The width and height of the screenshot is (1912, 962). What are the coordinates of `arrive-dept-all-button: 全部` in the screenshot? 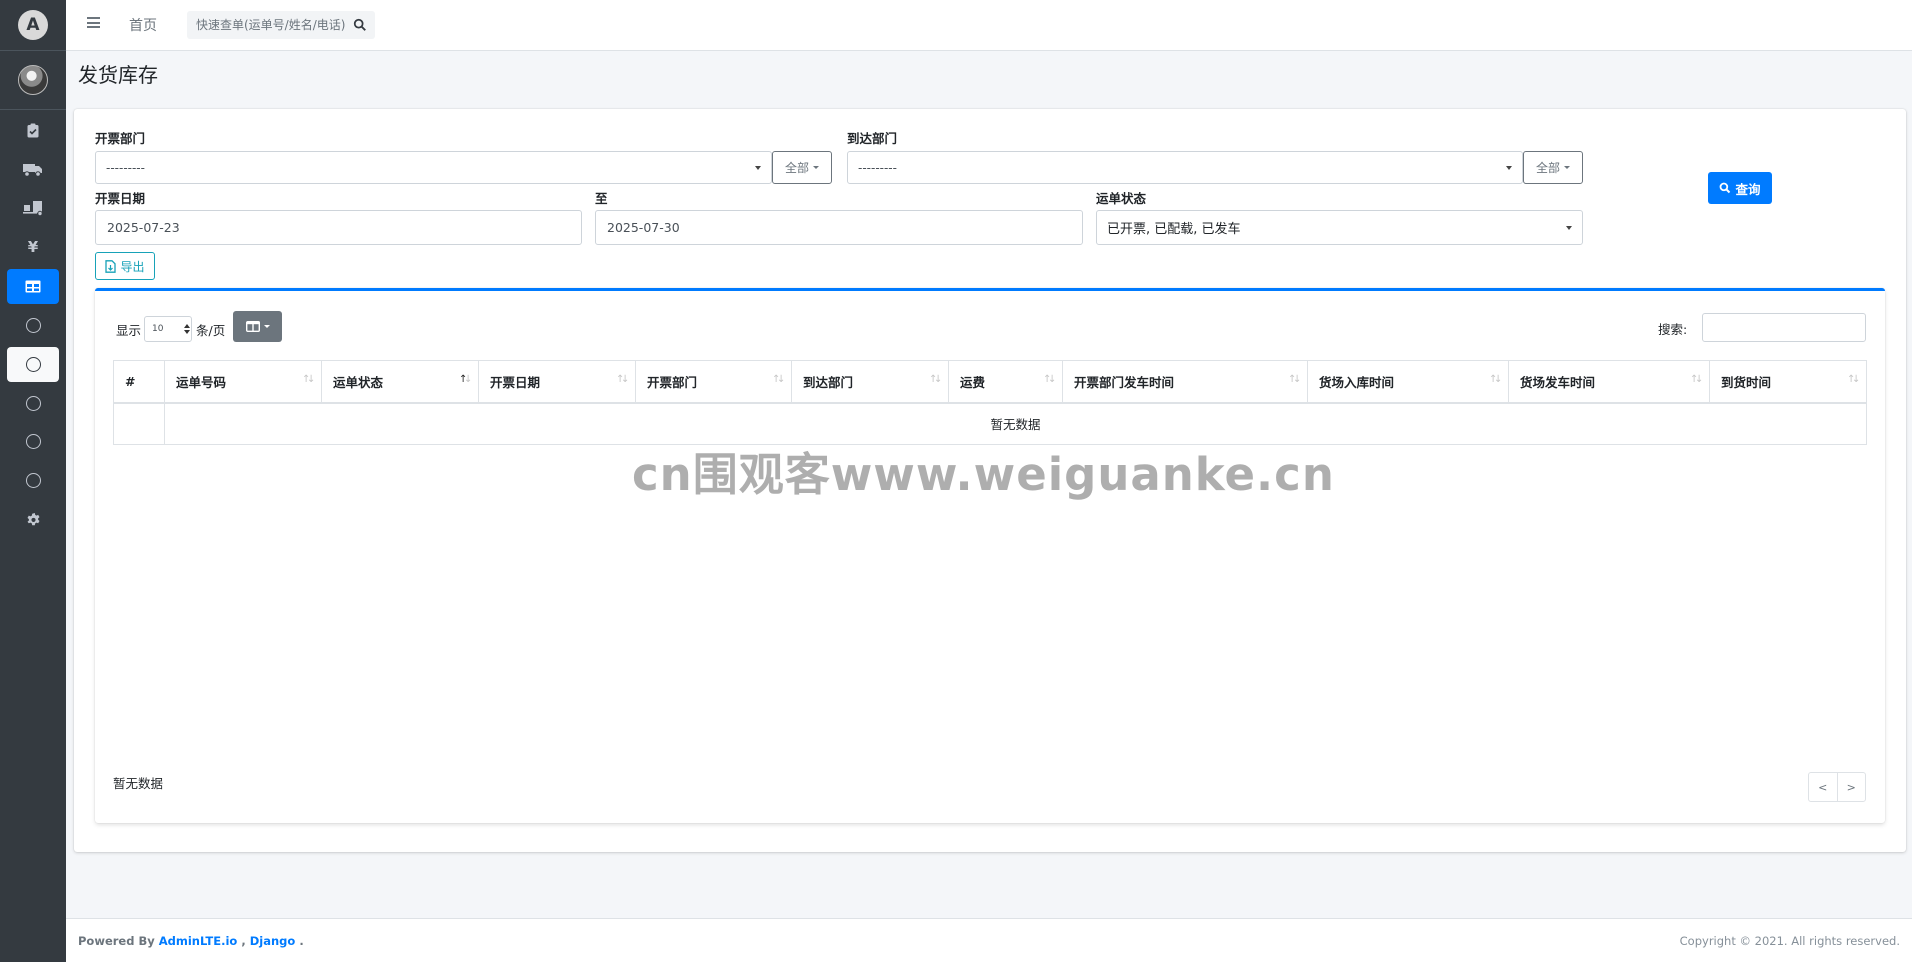 It's located at (1553, 167).